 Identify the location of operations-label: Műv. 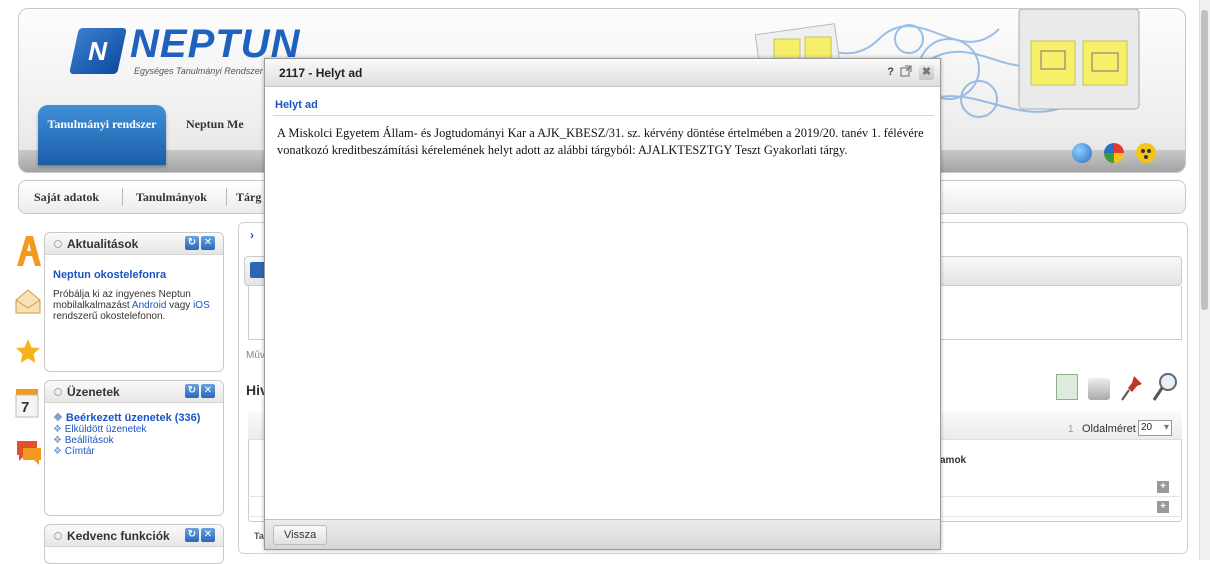
(255, 355).